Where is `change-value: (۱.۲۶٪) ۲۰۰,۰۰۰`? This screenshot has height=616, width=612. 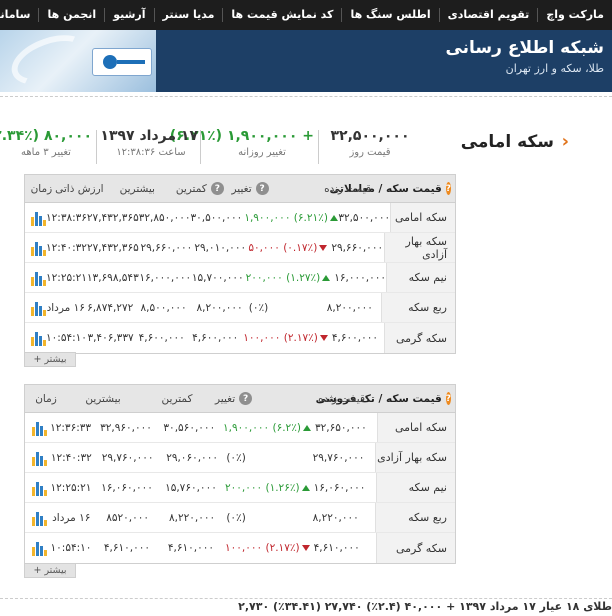 change-value: (۱.۲۶٪) ۲۰۰,۰۰۰ is located at coordinates (262, 487).